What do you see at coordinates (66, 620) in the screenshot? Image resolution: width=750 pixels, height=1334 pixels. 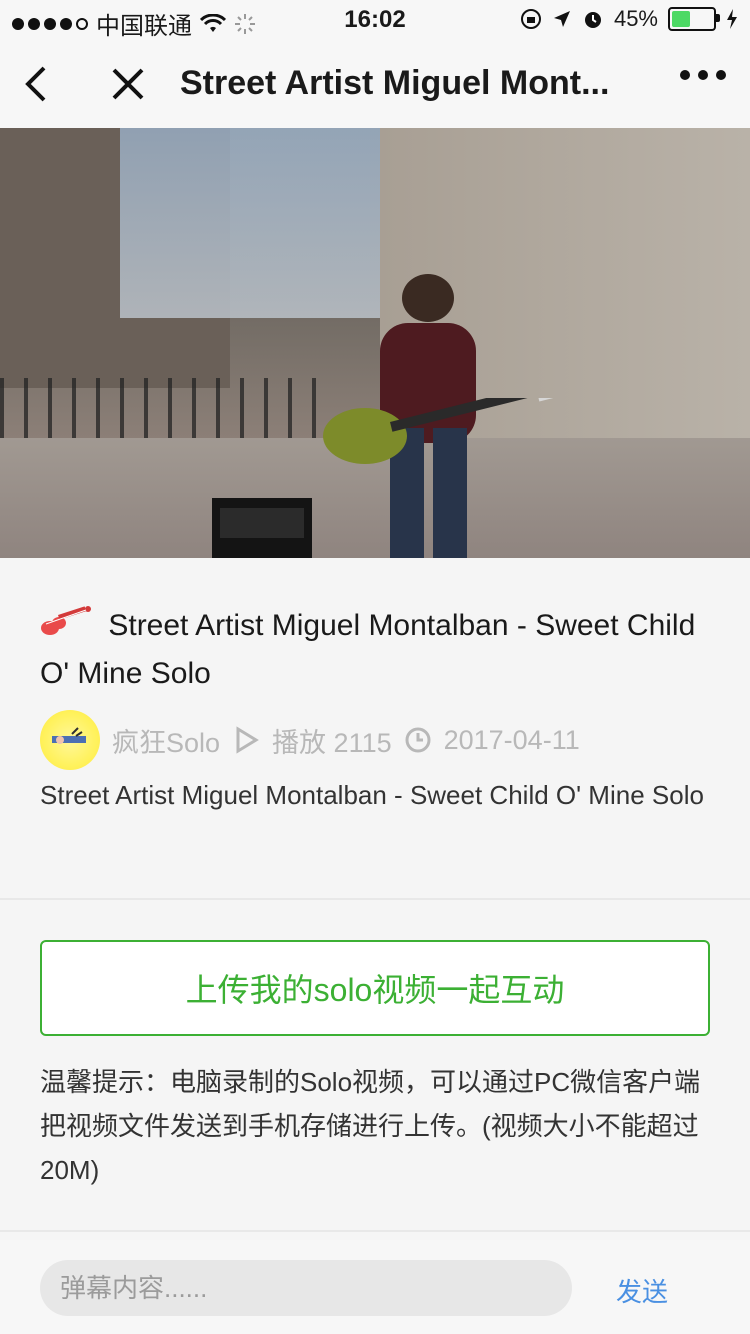 I see `guitar-icon` at bounding box center [66, 620].